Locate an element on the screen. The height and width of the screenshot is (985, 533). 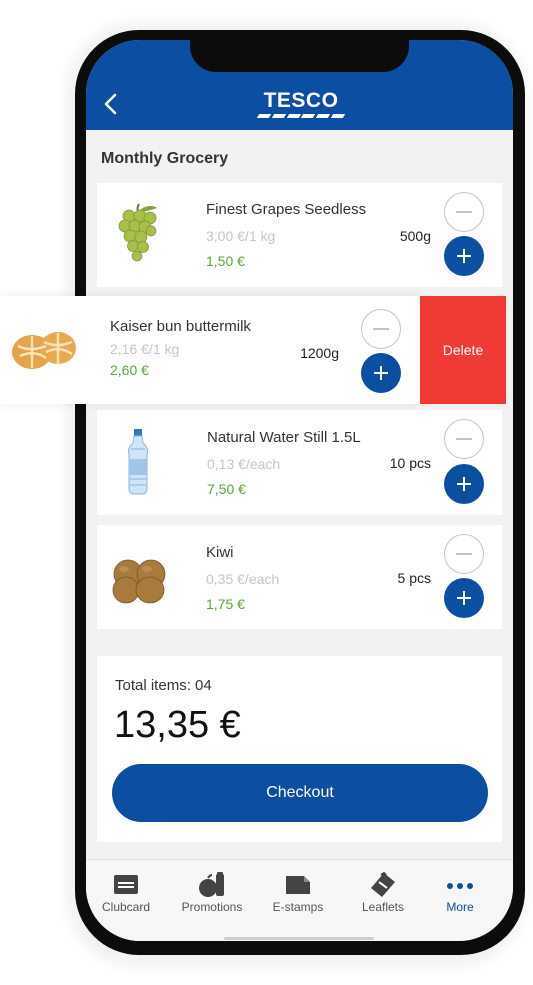
tab-e-stamps: E-stamps is located at coordinates (298, 890).